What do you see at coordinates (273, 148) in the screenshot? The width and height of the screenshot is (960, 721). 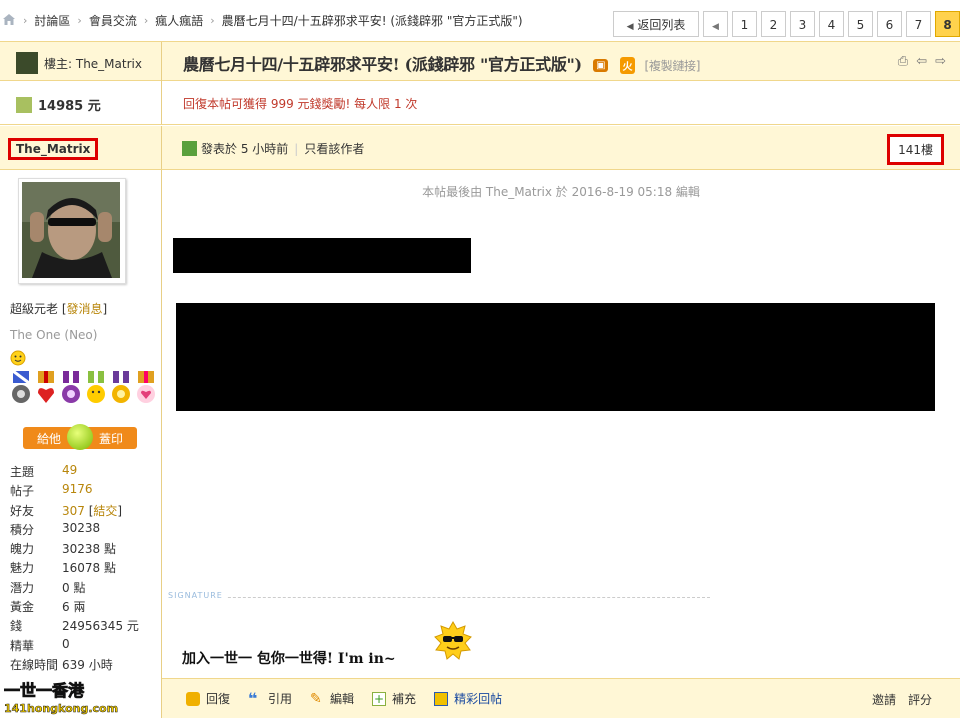 I see `post-meta: 發表於 5 小時前 | 只看該作者` at bounding box center [273, 148].